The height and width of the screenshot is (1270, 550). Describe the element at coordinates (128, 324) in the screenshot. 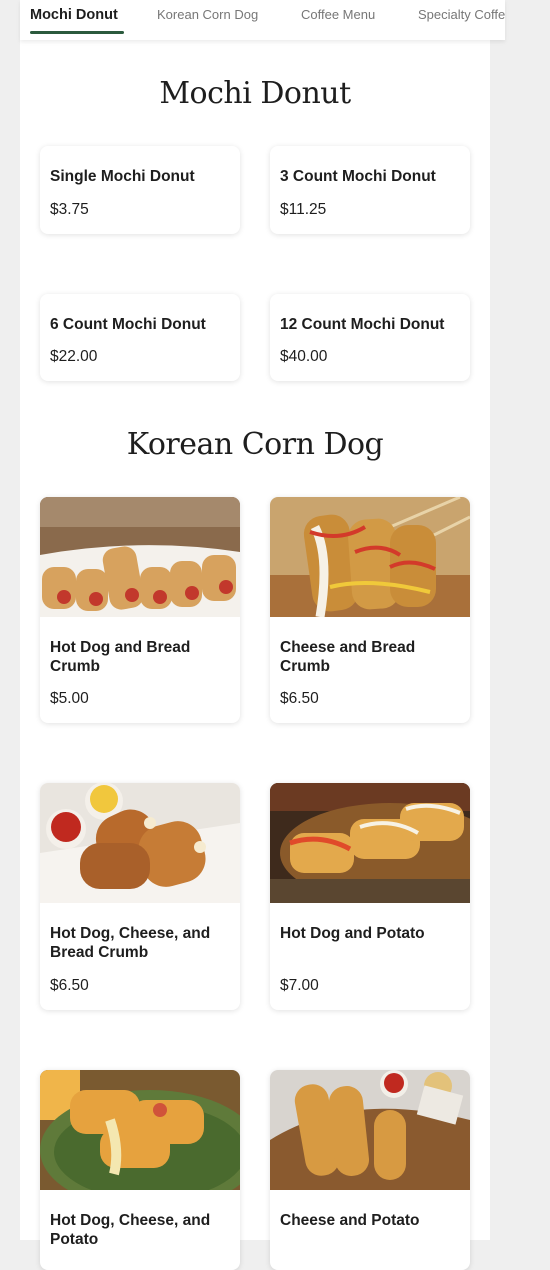

I see `item-name: 6 Count Mochi Donut` at that location.